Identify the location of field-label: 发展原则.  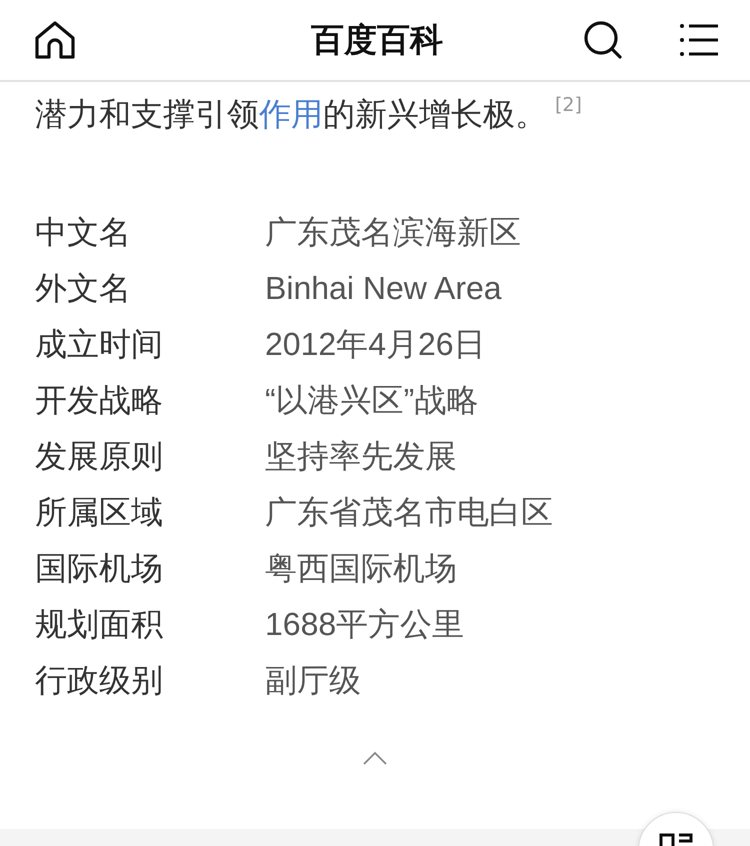
(99, 456).